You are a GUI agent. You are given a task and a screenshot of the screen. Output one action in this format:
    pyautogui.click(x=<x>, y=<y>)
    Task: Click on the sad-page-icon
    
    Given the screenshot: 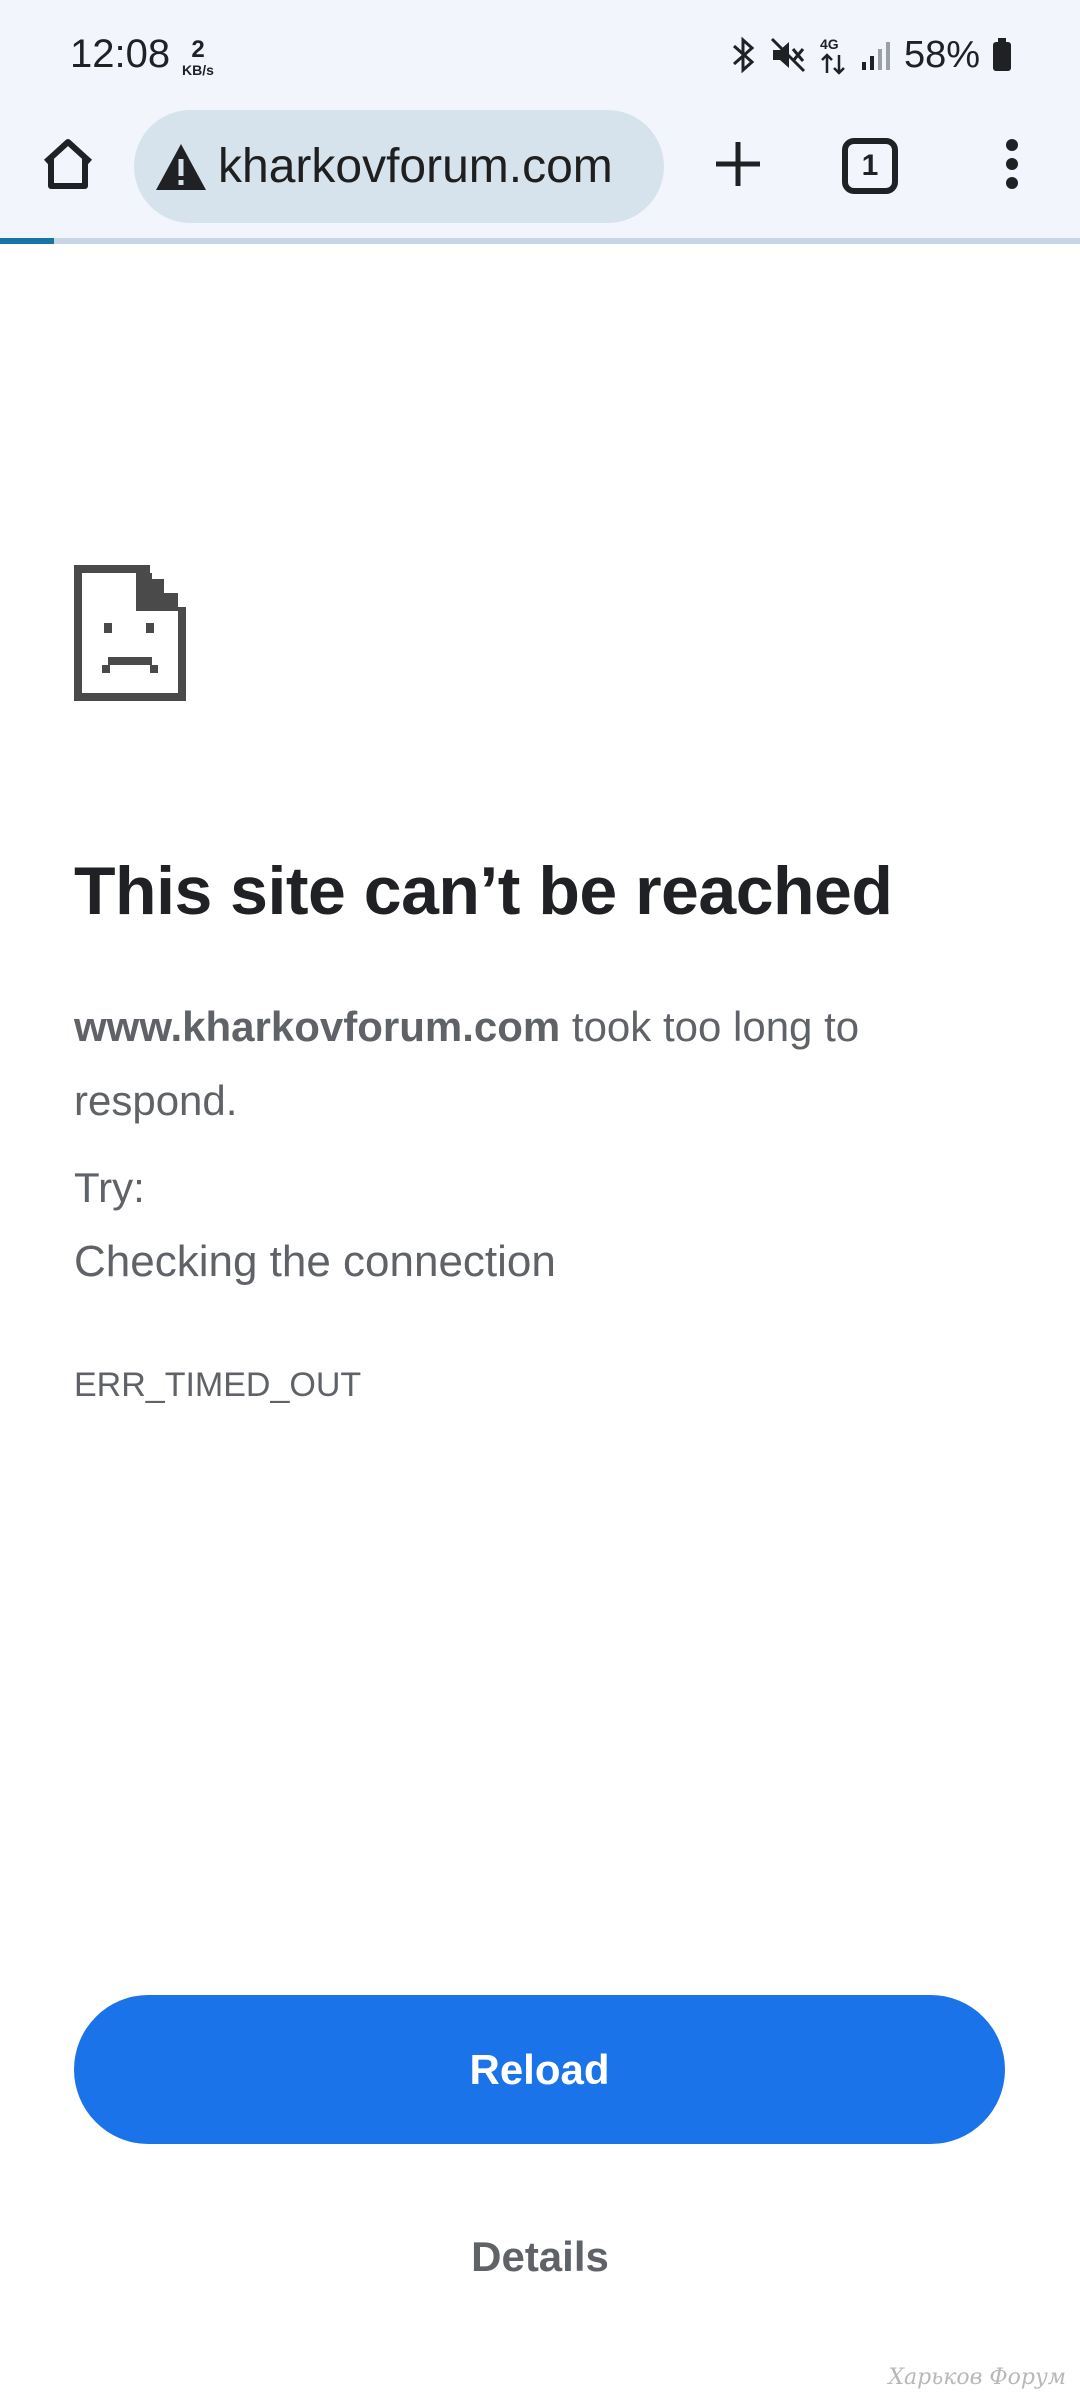 What is the action you would take?
    pyautogui.click(x=130, y=635)
    